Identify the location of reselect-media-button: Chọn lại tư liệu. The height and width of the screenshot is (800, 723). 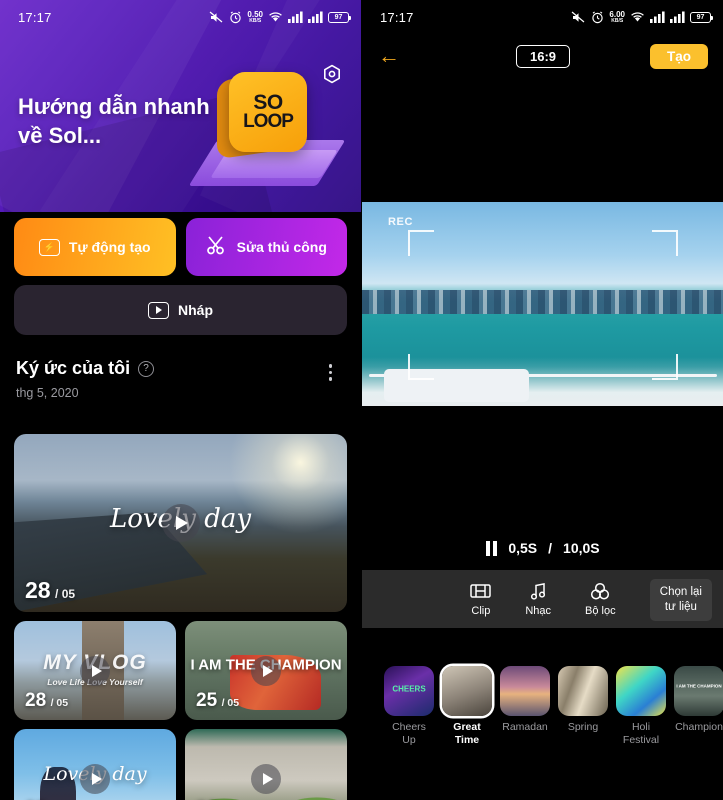
(680, 600).